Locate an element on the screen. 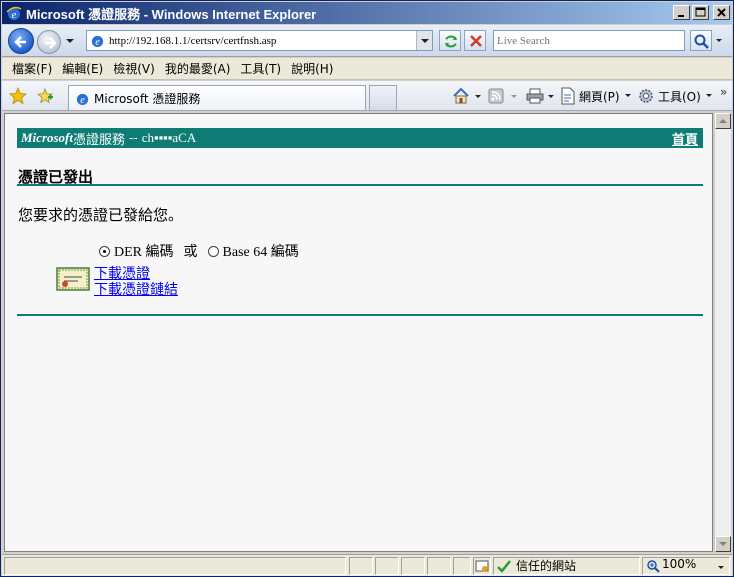 Image resolution: width=734 pixels, height=577 pixels. refresh-button is located at coordinates (450, 40).